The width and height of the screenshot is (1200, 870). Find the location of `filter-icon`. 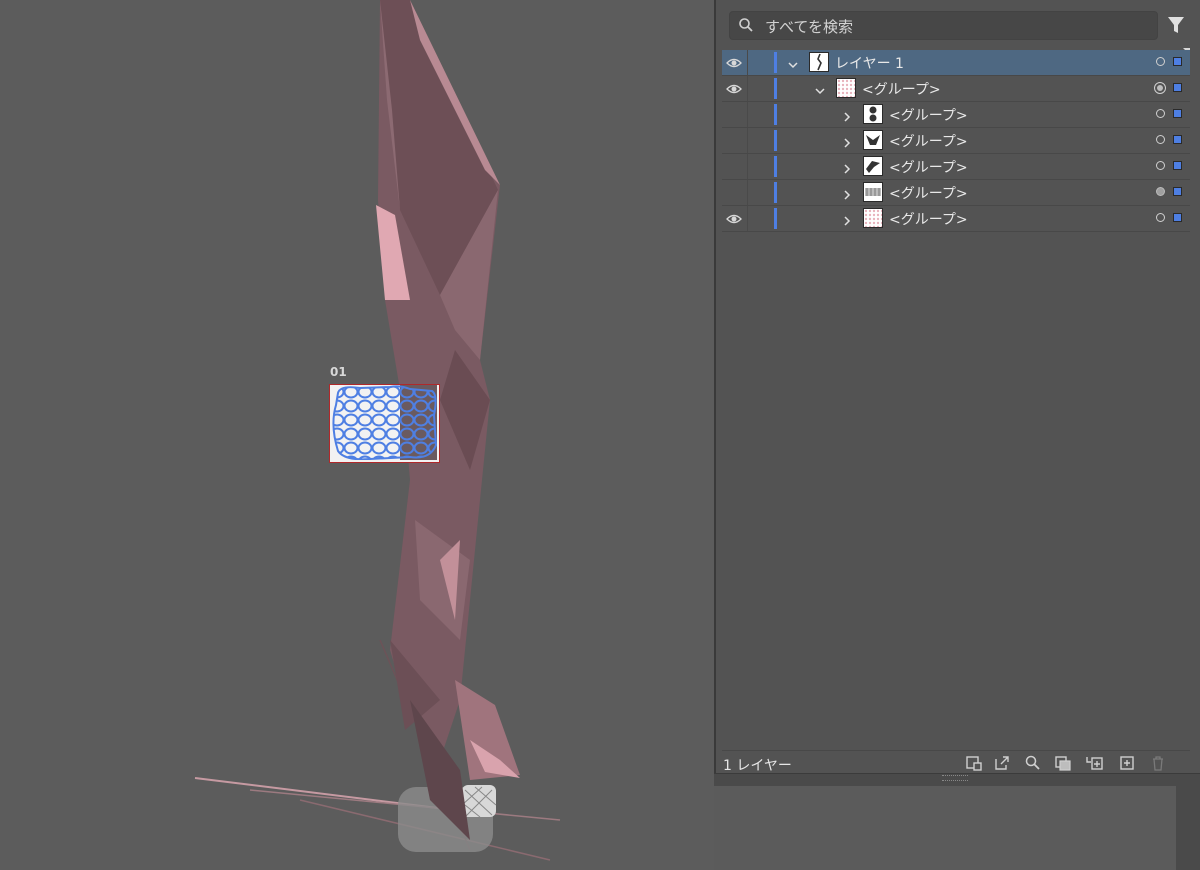

filter-icon is located at coordinates (1176, 25).